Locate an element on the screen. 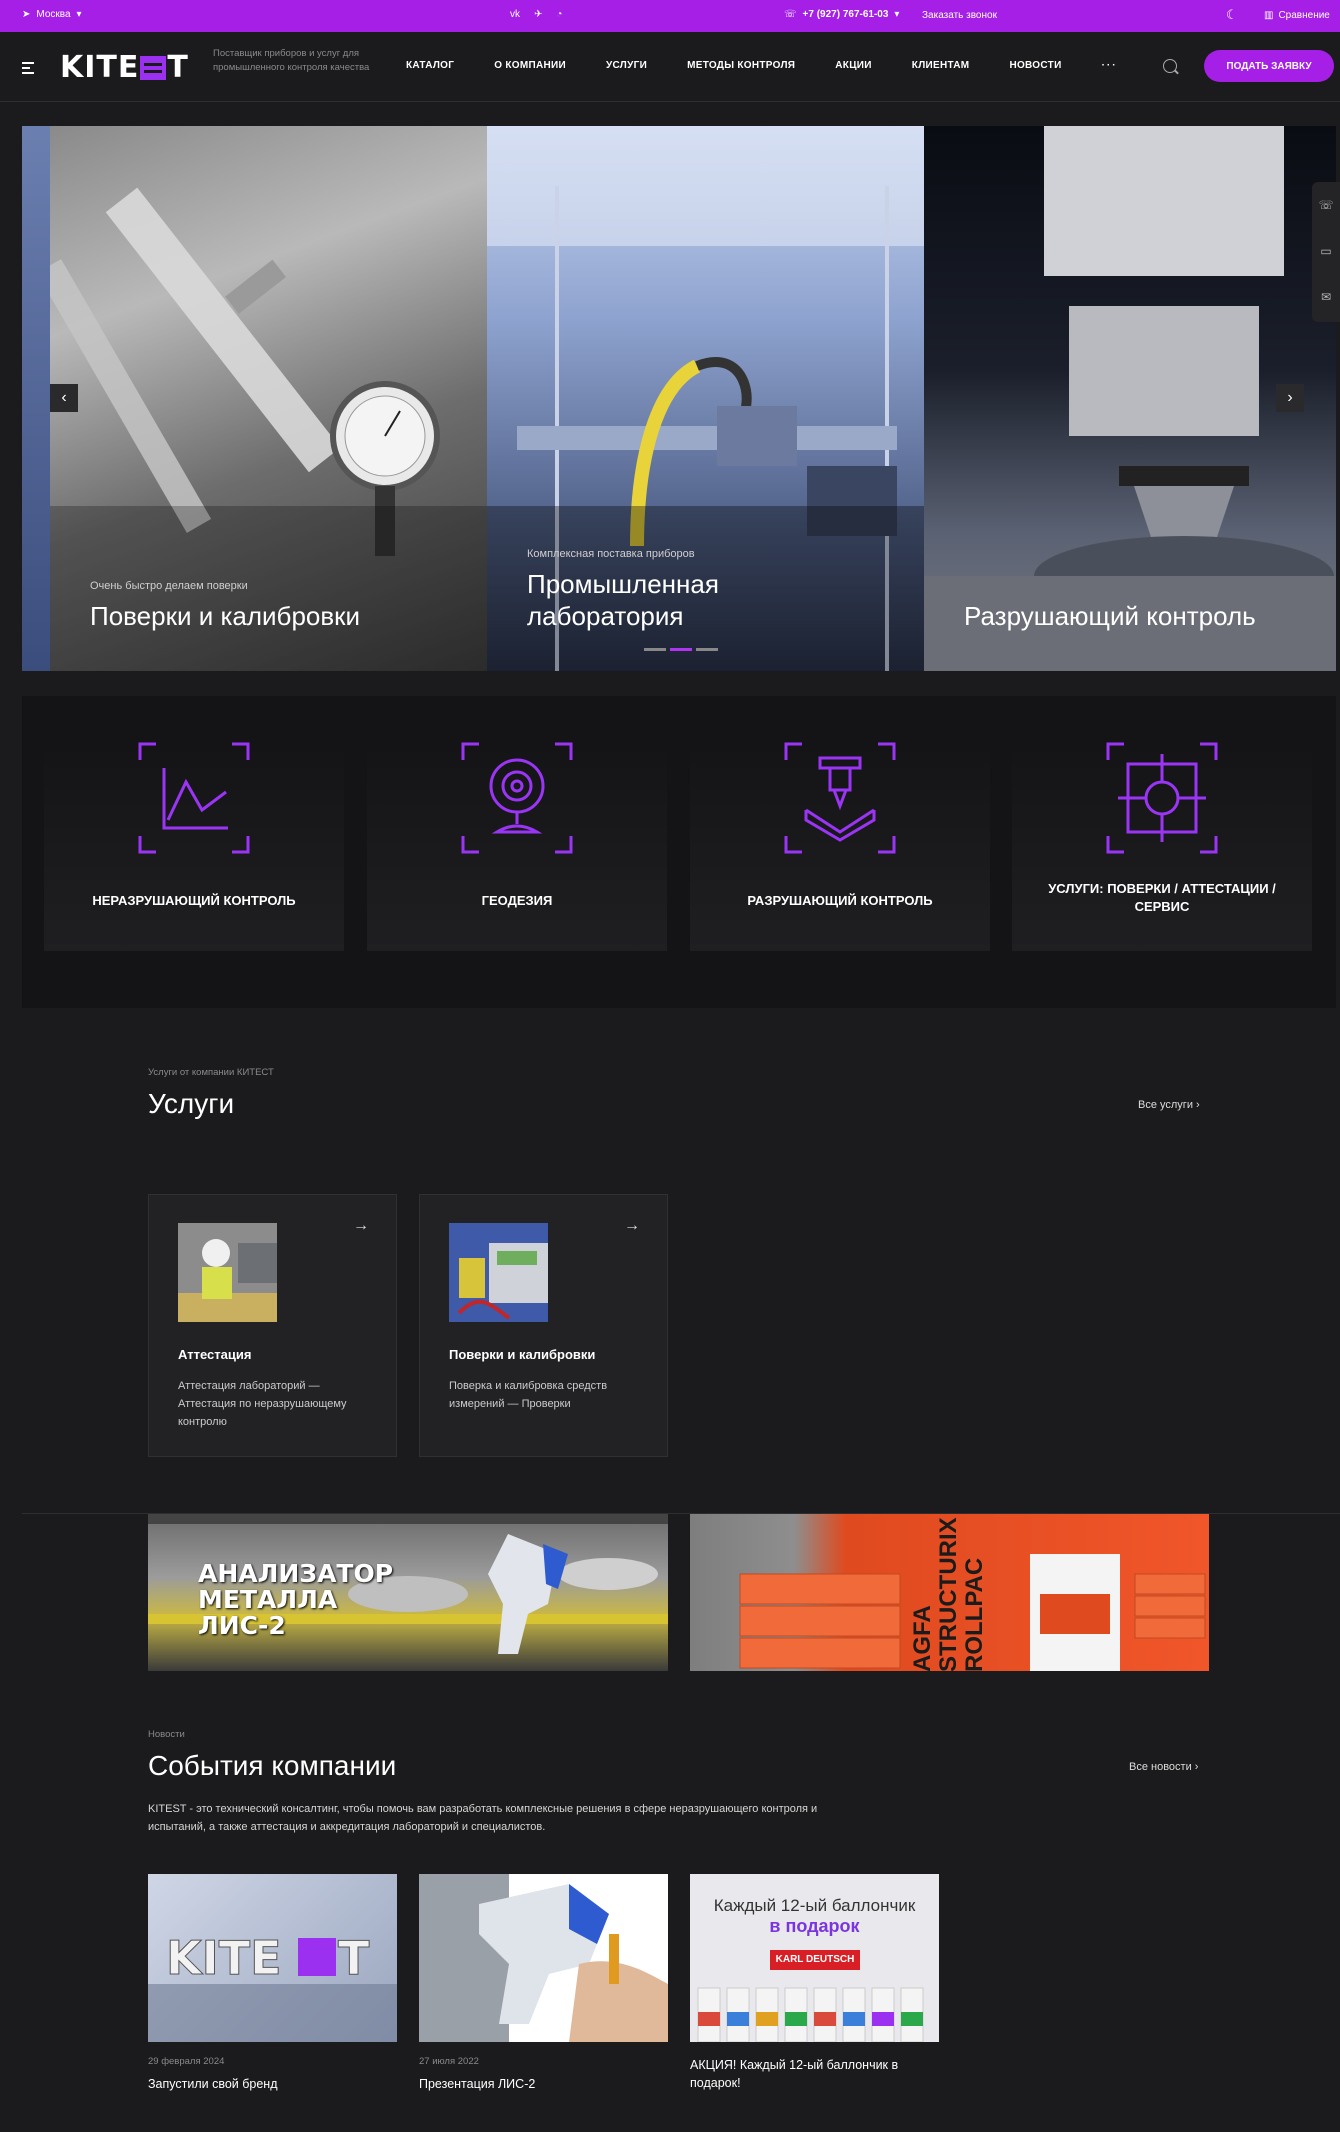 The width and height of the screenshot is (1340, 2132). all-news-link: Все новости › is located at coordinates (1163, 1767).